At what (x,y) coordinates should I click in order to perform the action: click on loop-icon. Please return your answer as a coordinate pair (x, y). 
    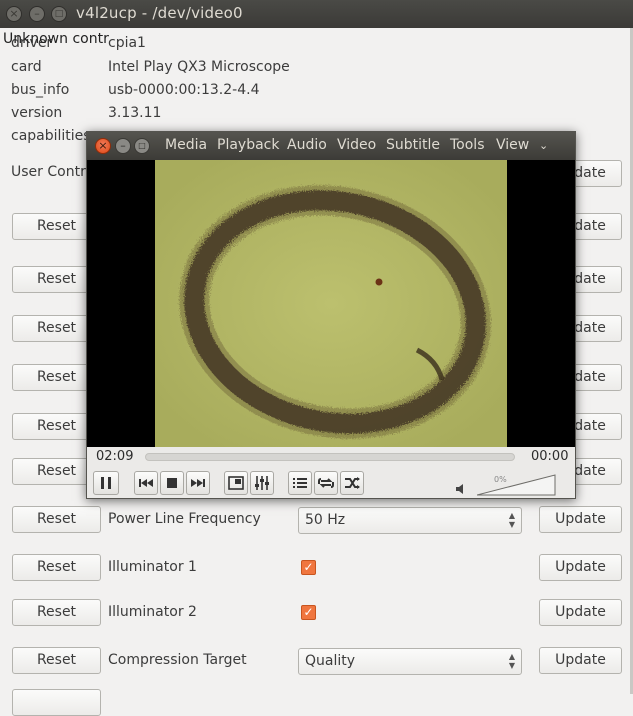
    Looking at the image, I should click on (326, 483).